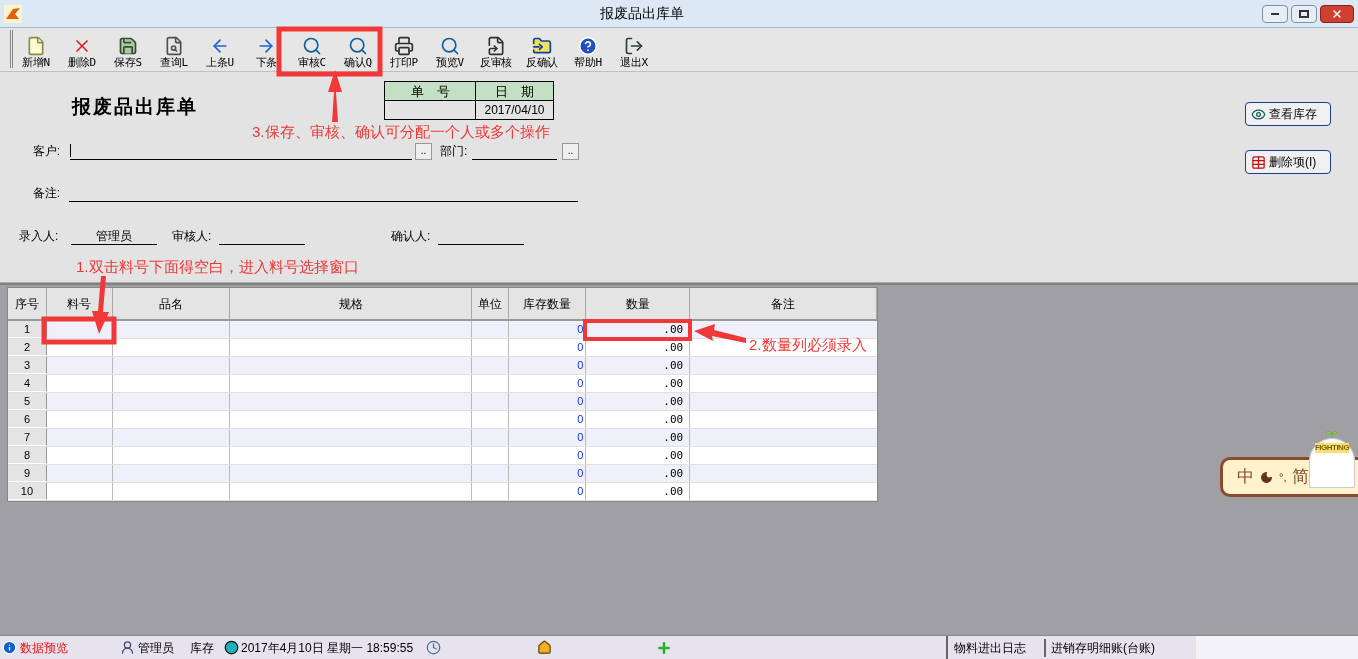 This screenshot has width=1358, height=659. What do you see at coordinates (127, 647) in the screenshot?
I see `user-icon` at bounding box center [127, 647].